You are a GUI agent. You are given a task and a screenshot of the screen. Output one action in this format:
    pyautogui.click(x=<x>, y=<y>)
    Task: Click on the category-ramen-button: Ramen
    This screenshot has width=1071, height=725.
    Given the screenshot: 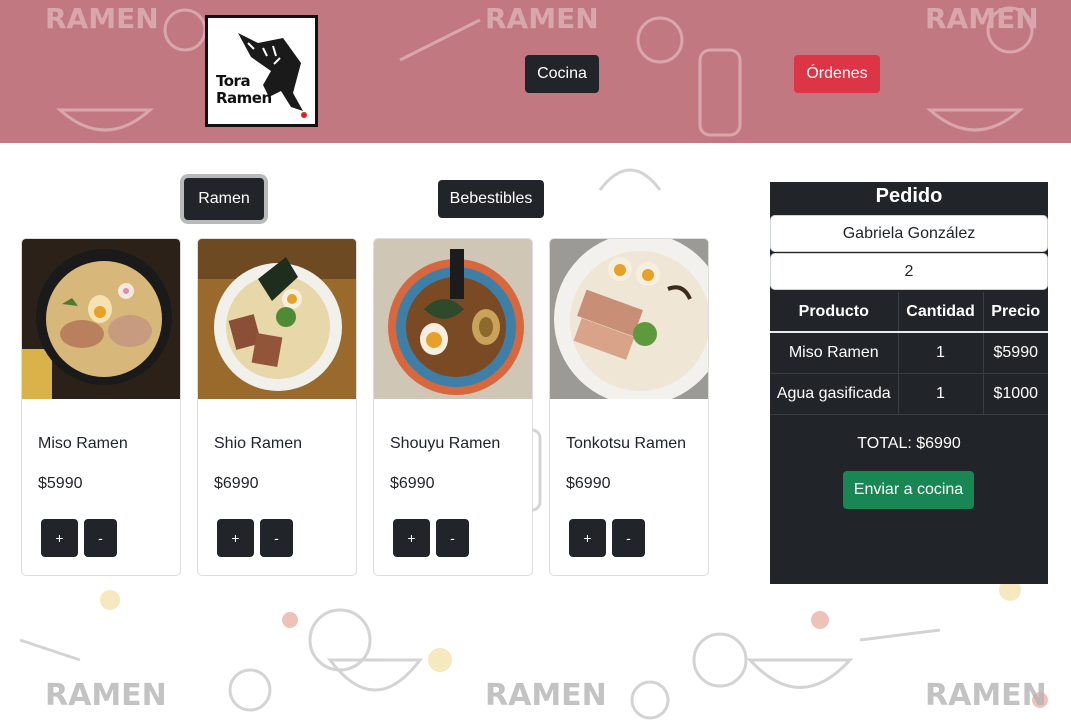 What is the action you would take?
    pyautogui.click(x=224, y=199)
    